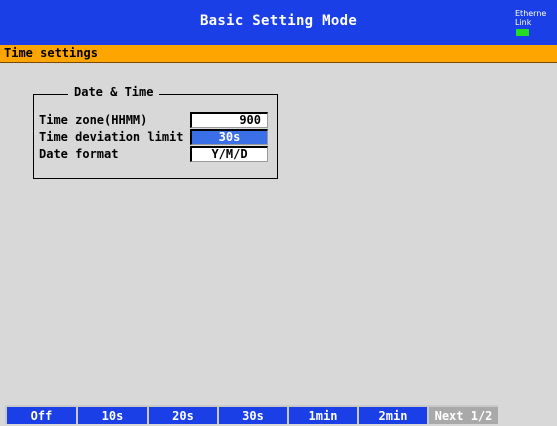  I want to click on link-indicator-icon, so click(522, 32).